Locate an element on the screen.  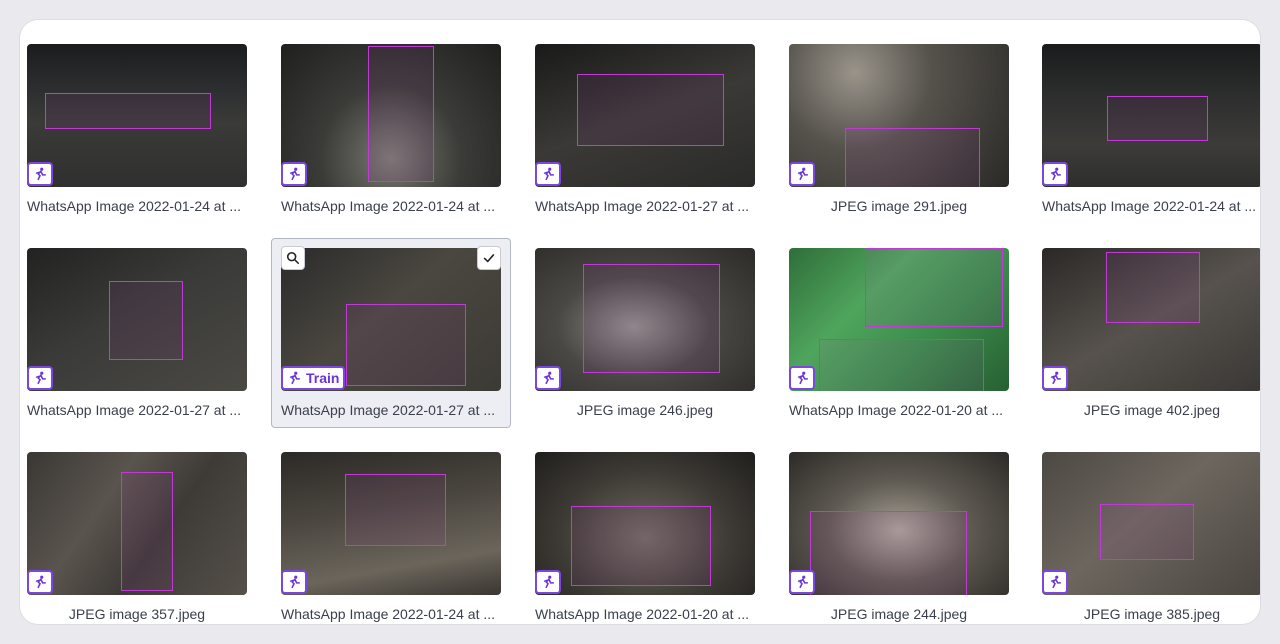
image-name: JPEG image 291.jpeg is located at coordinates (899, 206).